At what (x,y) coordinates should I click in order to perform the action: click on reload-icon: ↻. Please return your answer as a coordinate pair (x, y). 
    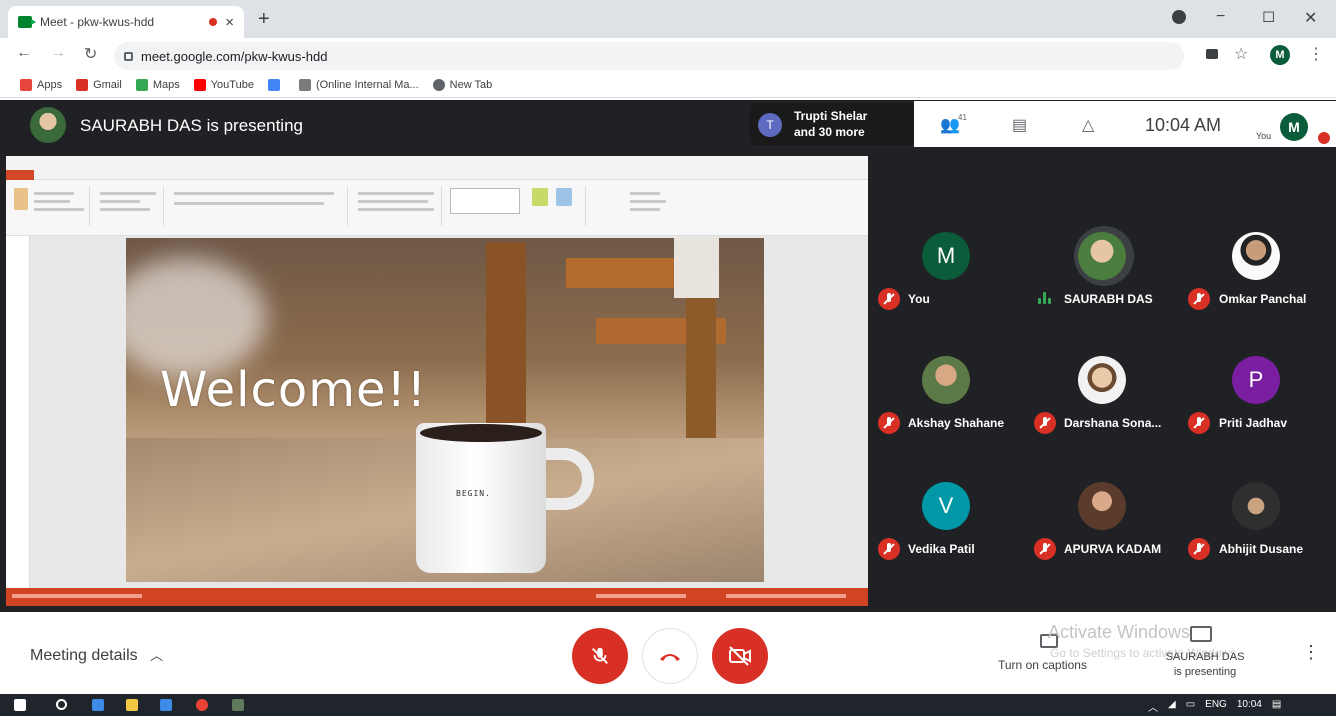
    Looking at the image, I should click on (90, 54).